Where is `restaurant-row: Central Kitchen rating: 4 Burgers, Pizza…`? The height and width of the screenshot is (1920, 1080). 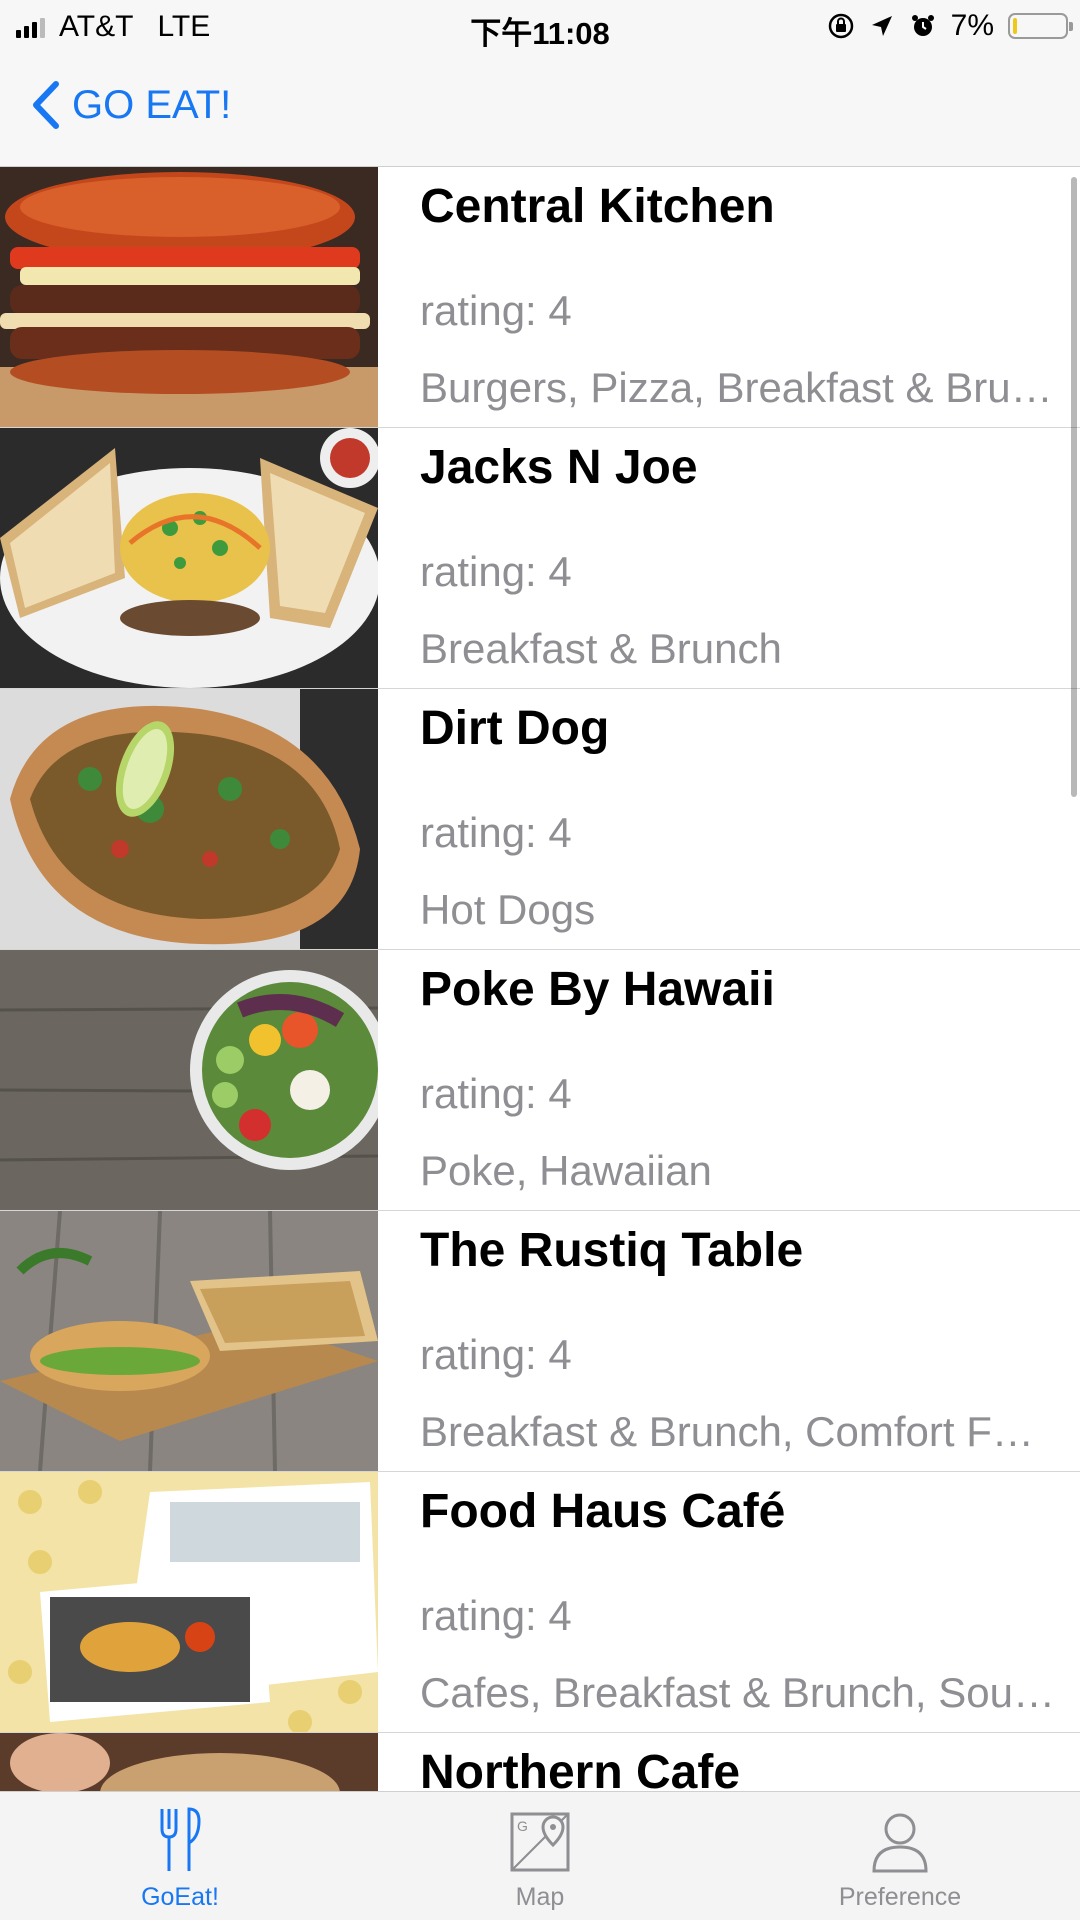 restaurant-row: Central Kitchen rating: 4 Burgers, Pizza… is located at coordinates (540, 297).